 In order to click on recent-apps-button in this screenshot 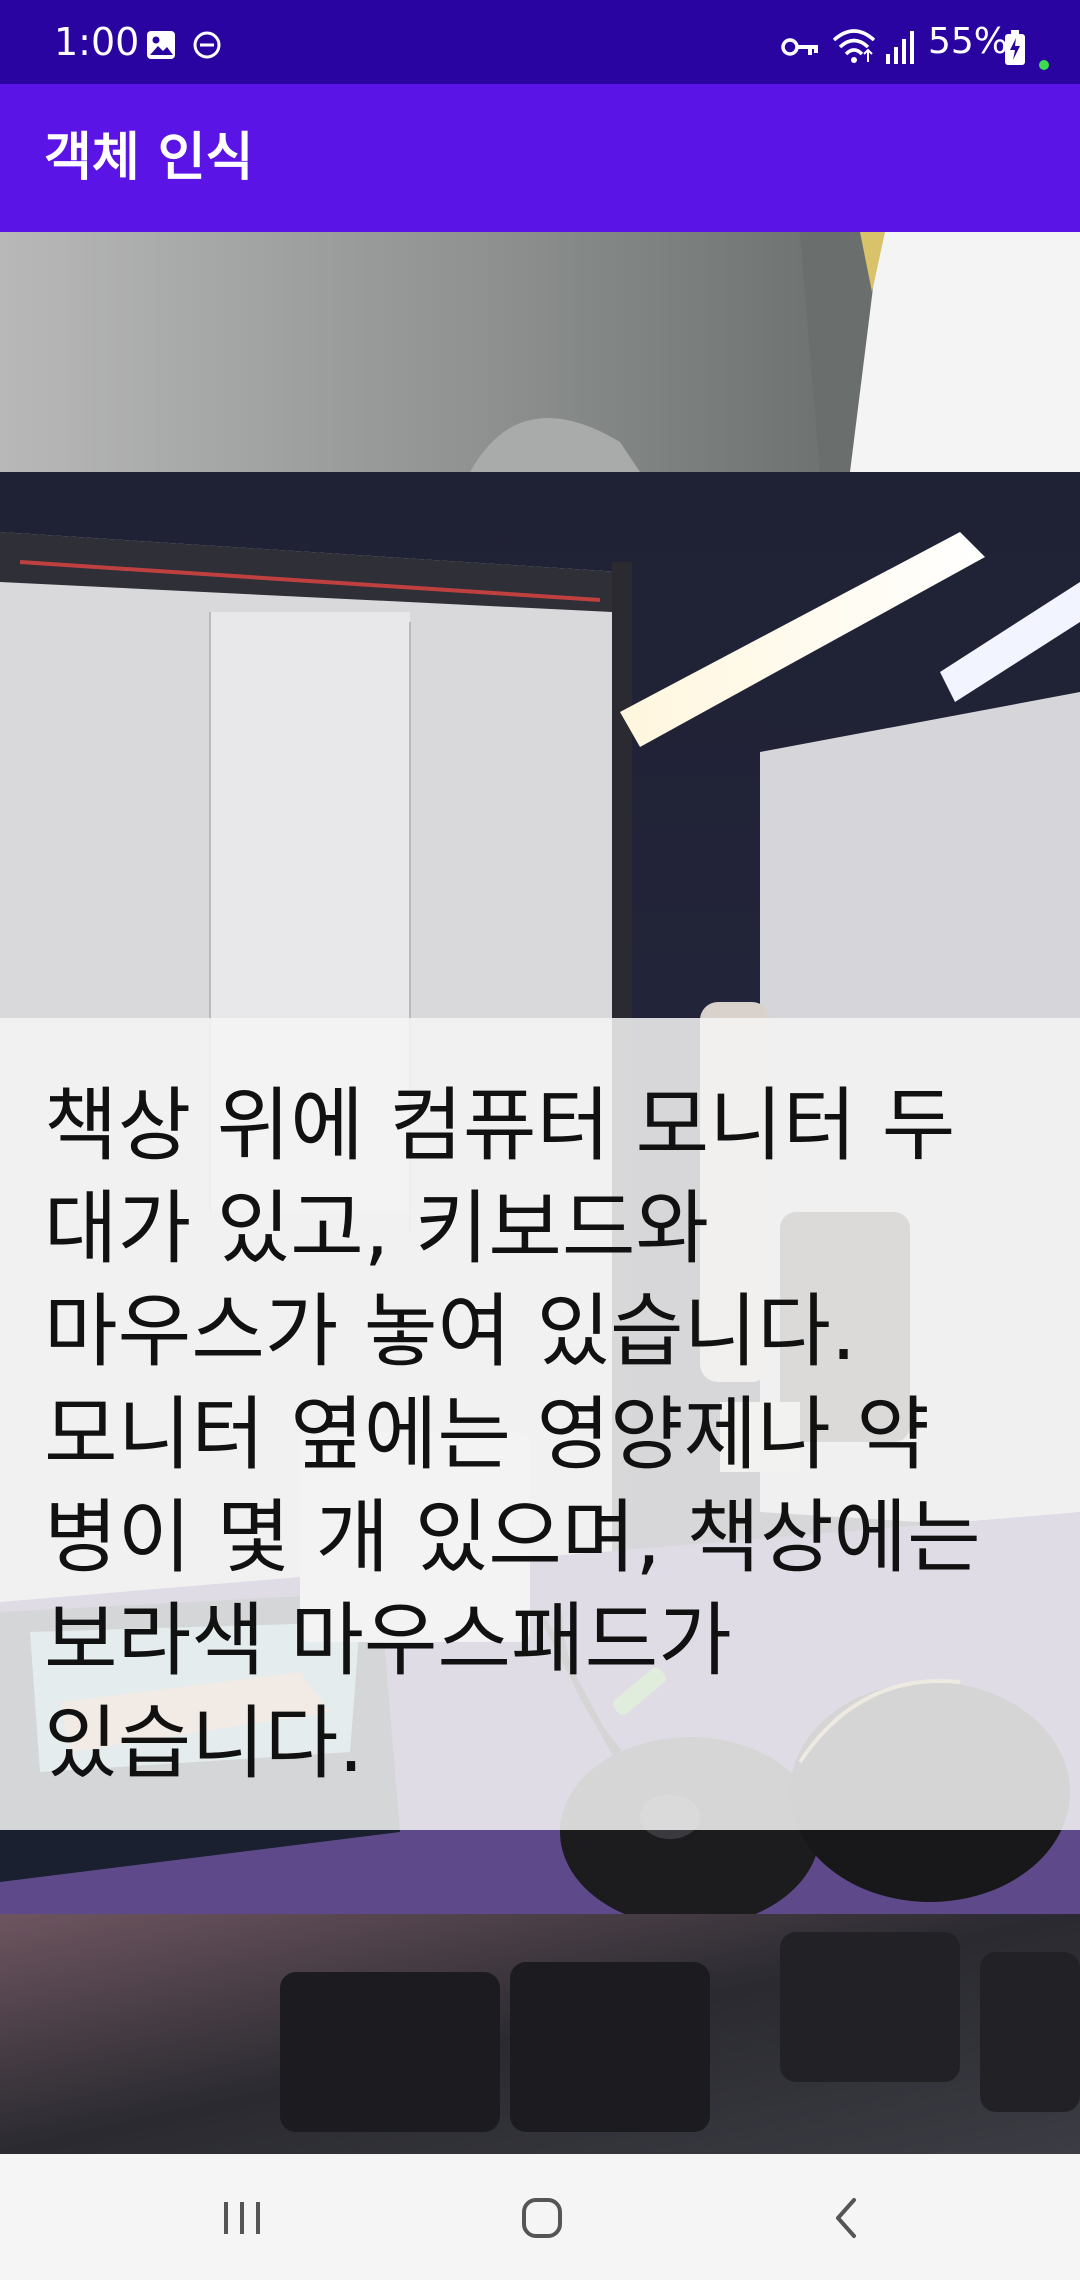, I will do `click(242, 2218)`.